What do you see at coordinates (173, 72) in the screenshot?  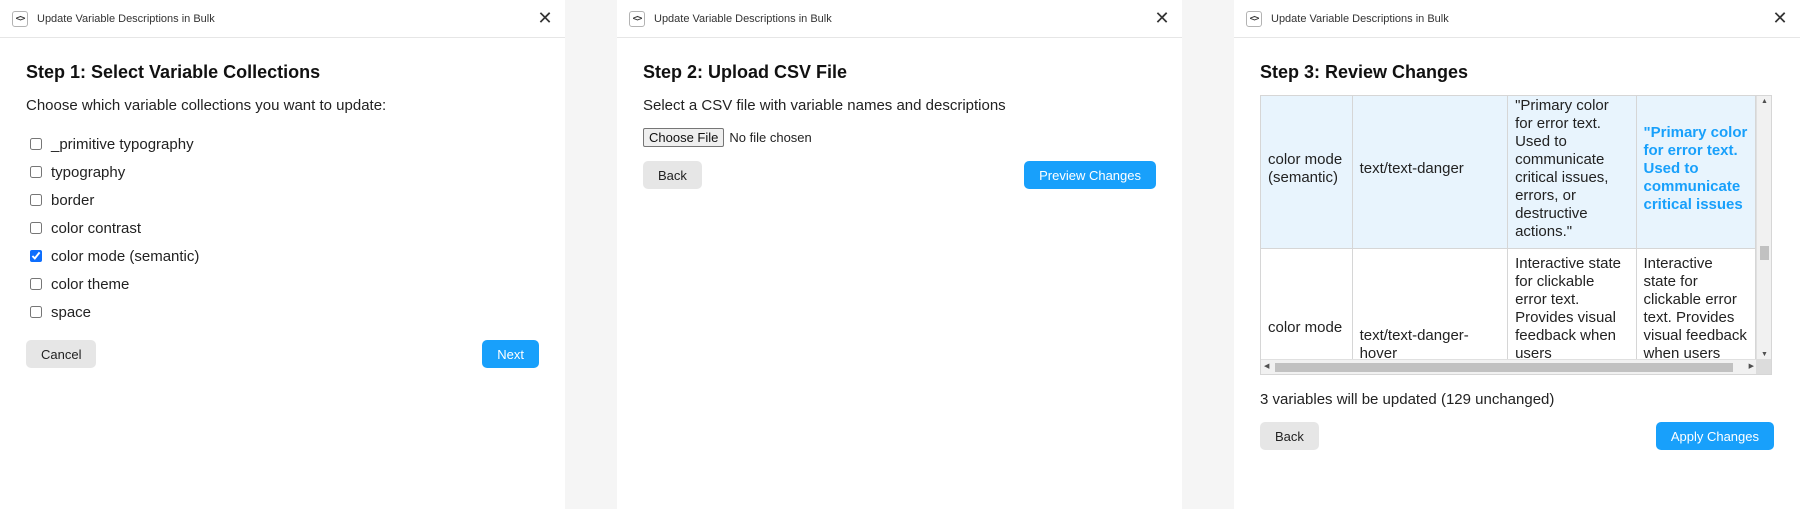 I see `step-heading: Step 1: Select Variable Collections` at bounding box center [173, 72].